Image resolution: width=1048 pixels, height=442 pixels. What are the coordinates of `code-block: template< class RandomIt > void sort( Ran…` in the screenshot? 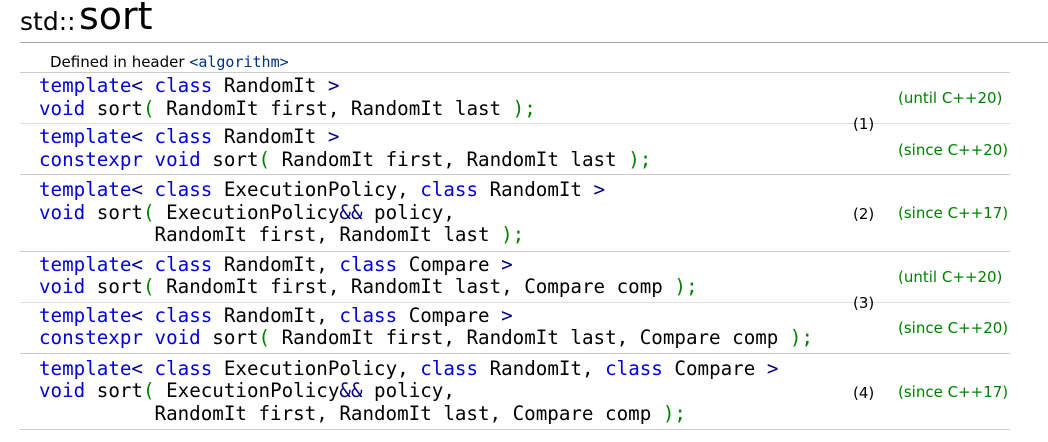 It's located at (515, 97).